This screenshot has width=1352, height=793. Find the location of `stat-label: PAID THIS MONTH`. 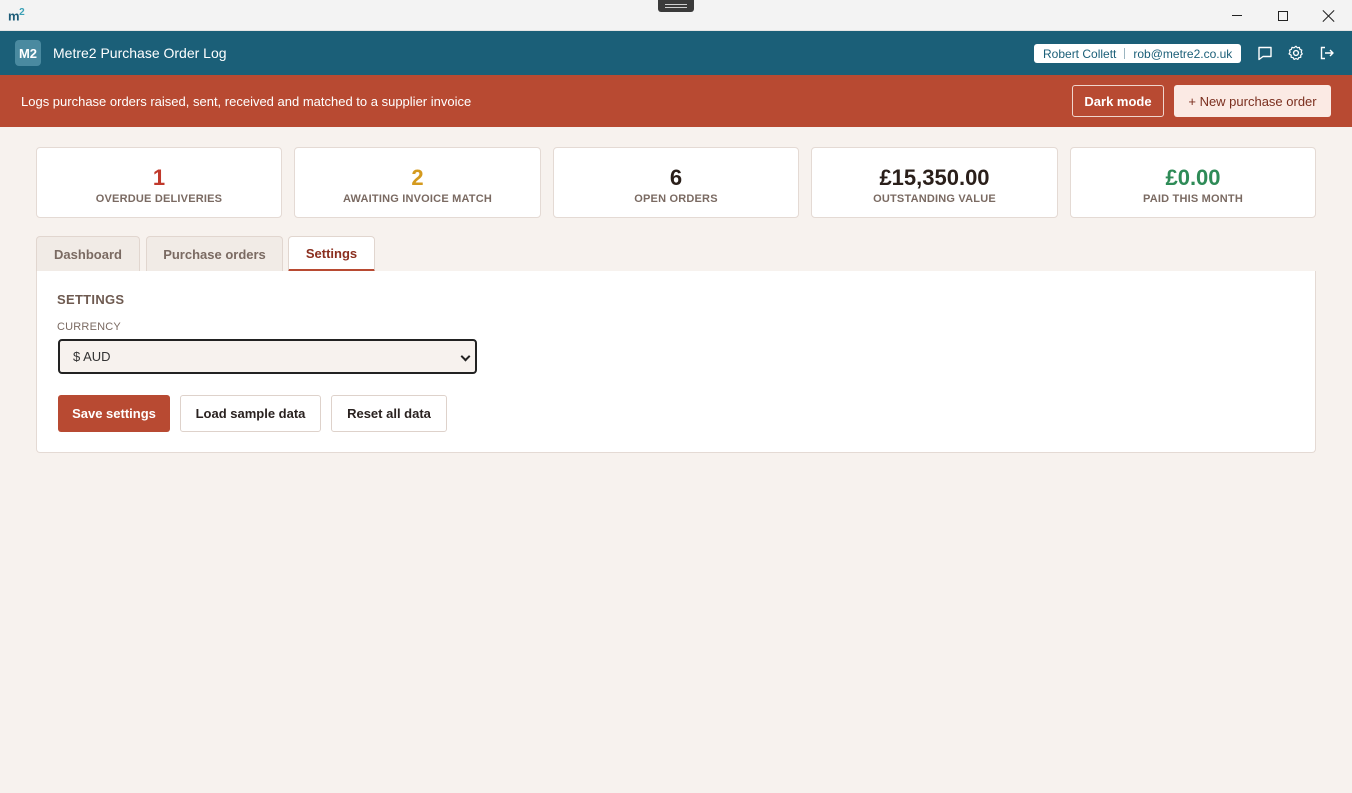

stat-label: PAID THIS MONTH is located at coordinates (1193, 199).